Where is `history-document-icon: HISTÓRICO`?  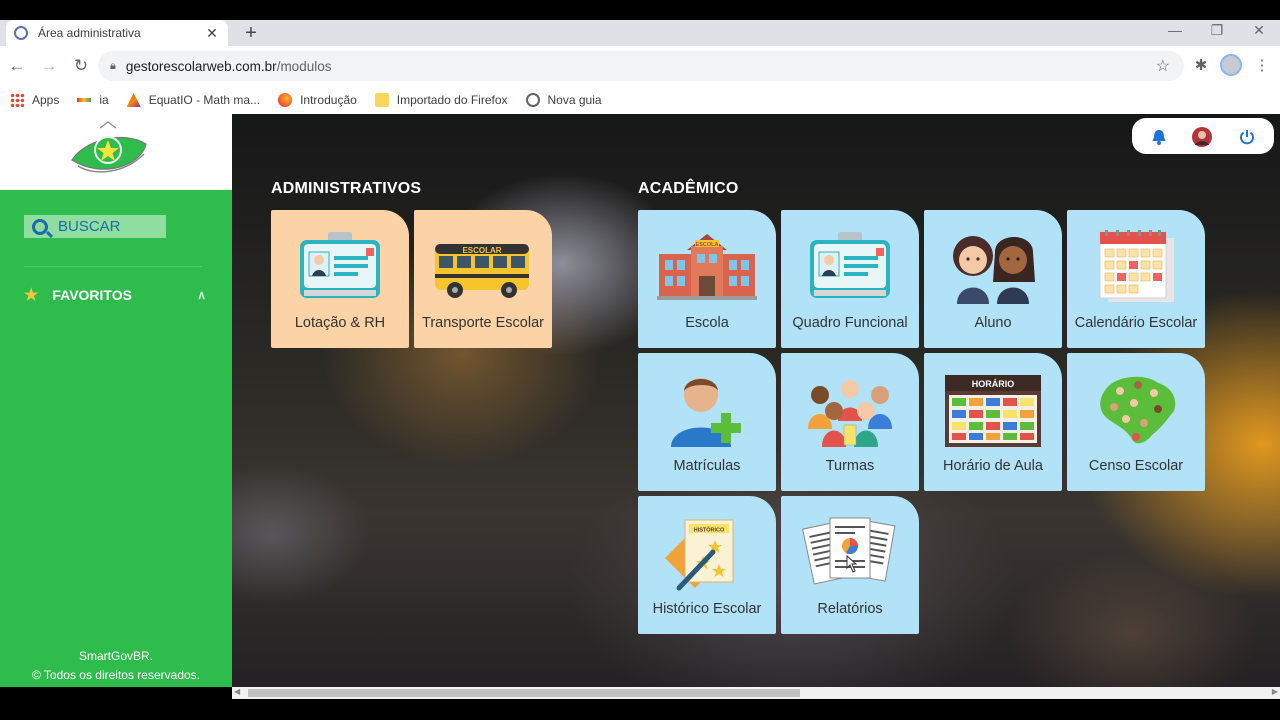 history-document-icon: HISTÓRICO is located at coordinates (699, 555).